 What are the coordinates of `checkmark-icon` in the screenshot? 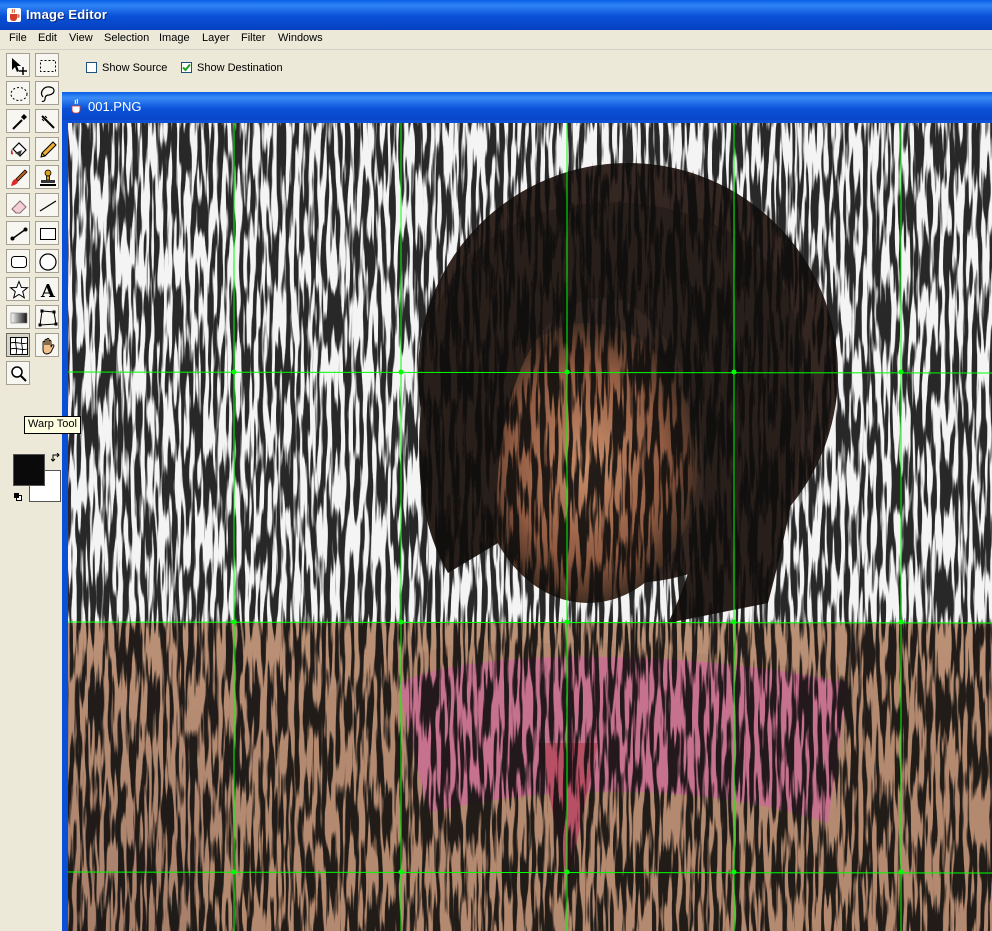 It's located at (186, 67).